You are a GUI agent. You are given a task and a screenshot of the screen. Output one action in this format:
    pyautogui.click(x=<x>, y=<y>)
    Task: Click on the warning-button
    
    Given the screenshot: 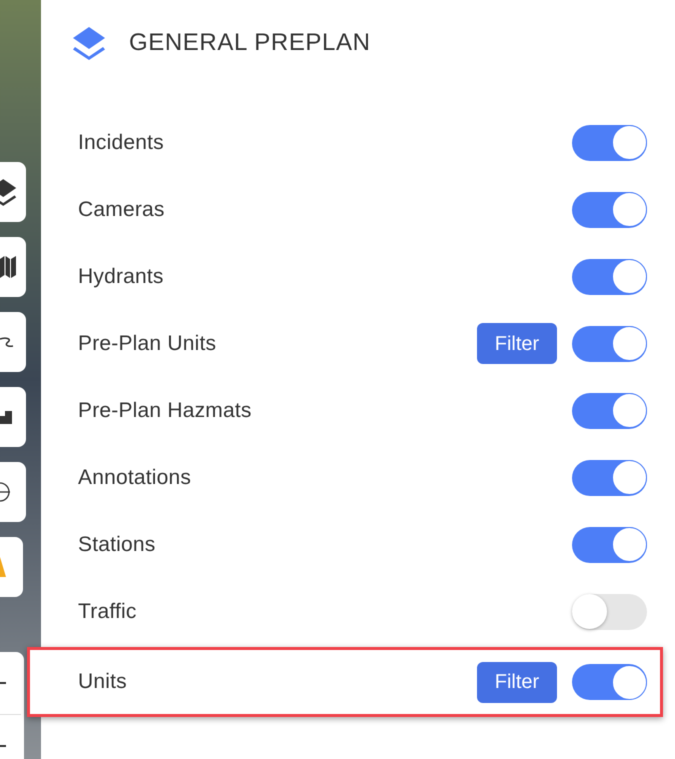 What is the action you would take?
    pyautogui.click(x=11, y=567)
    